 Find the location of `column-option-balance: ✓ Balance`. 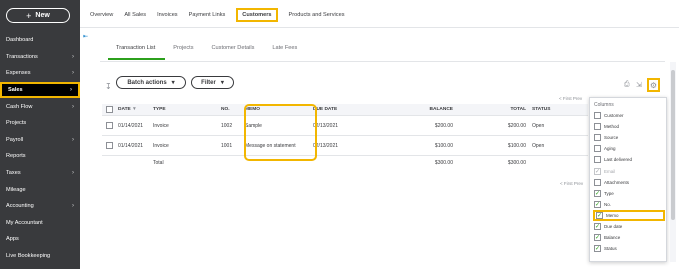

column-option-balance: ✓ Balance is located at coordinates (629, 237).